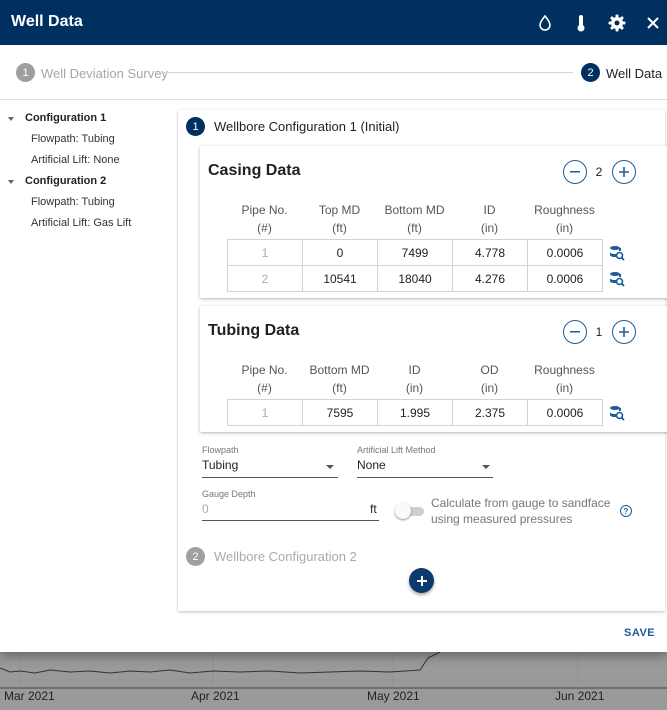 The height and width of the screenshot is (710, 667). What do you see at coordinates (490, 278) in the screenshot?
I see `table-cell-input: 4.276` at bounding box center [490, 278].